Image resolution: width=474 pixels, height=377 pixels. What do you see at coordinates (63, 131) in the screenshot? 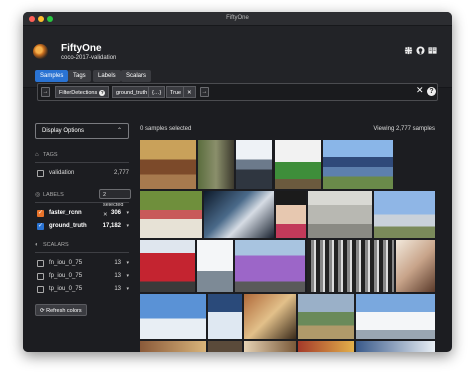
I see `display-options-label: Display Options` at bounding box center [63, 131].